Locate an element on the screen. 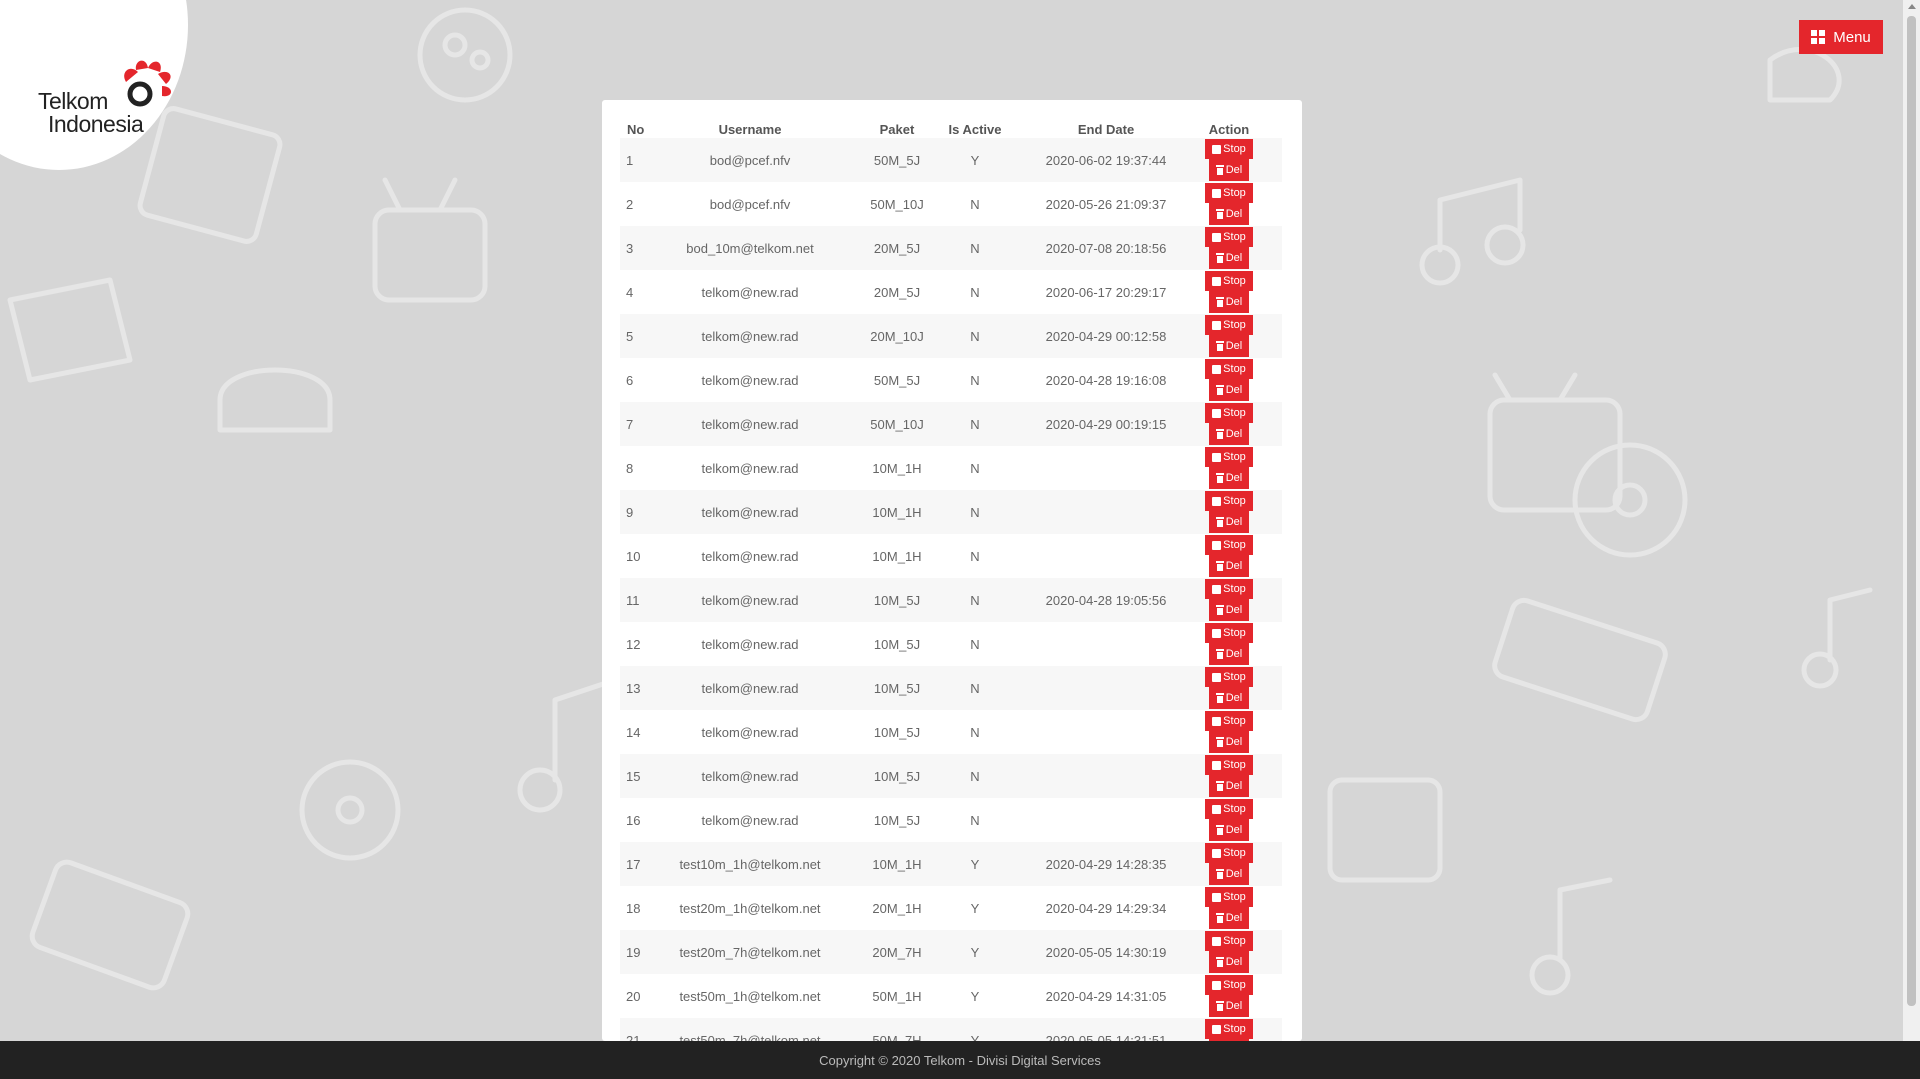 The width and height of the screenshot is (1920, 1079). cell-no: 14 is located at coordinates (633, 732).